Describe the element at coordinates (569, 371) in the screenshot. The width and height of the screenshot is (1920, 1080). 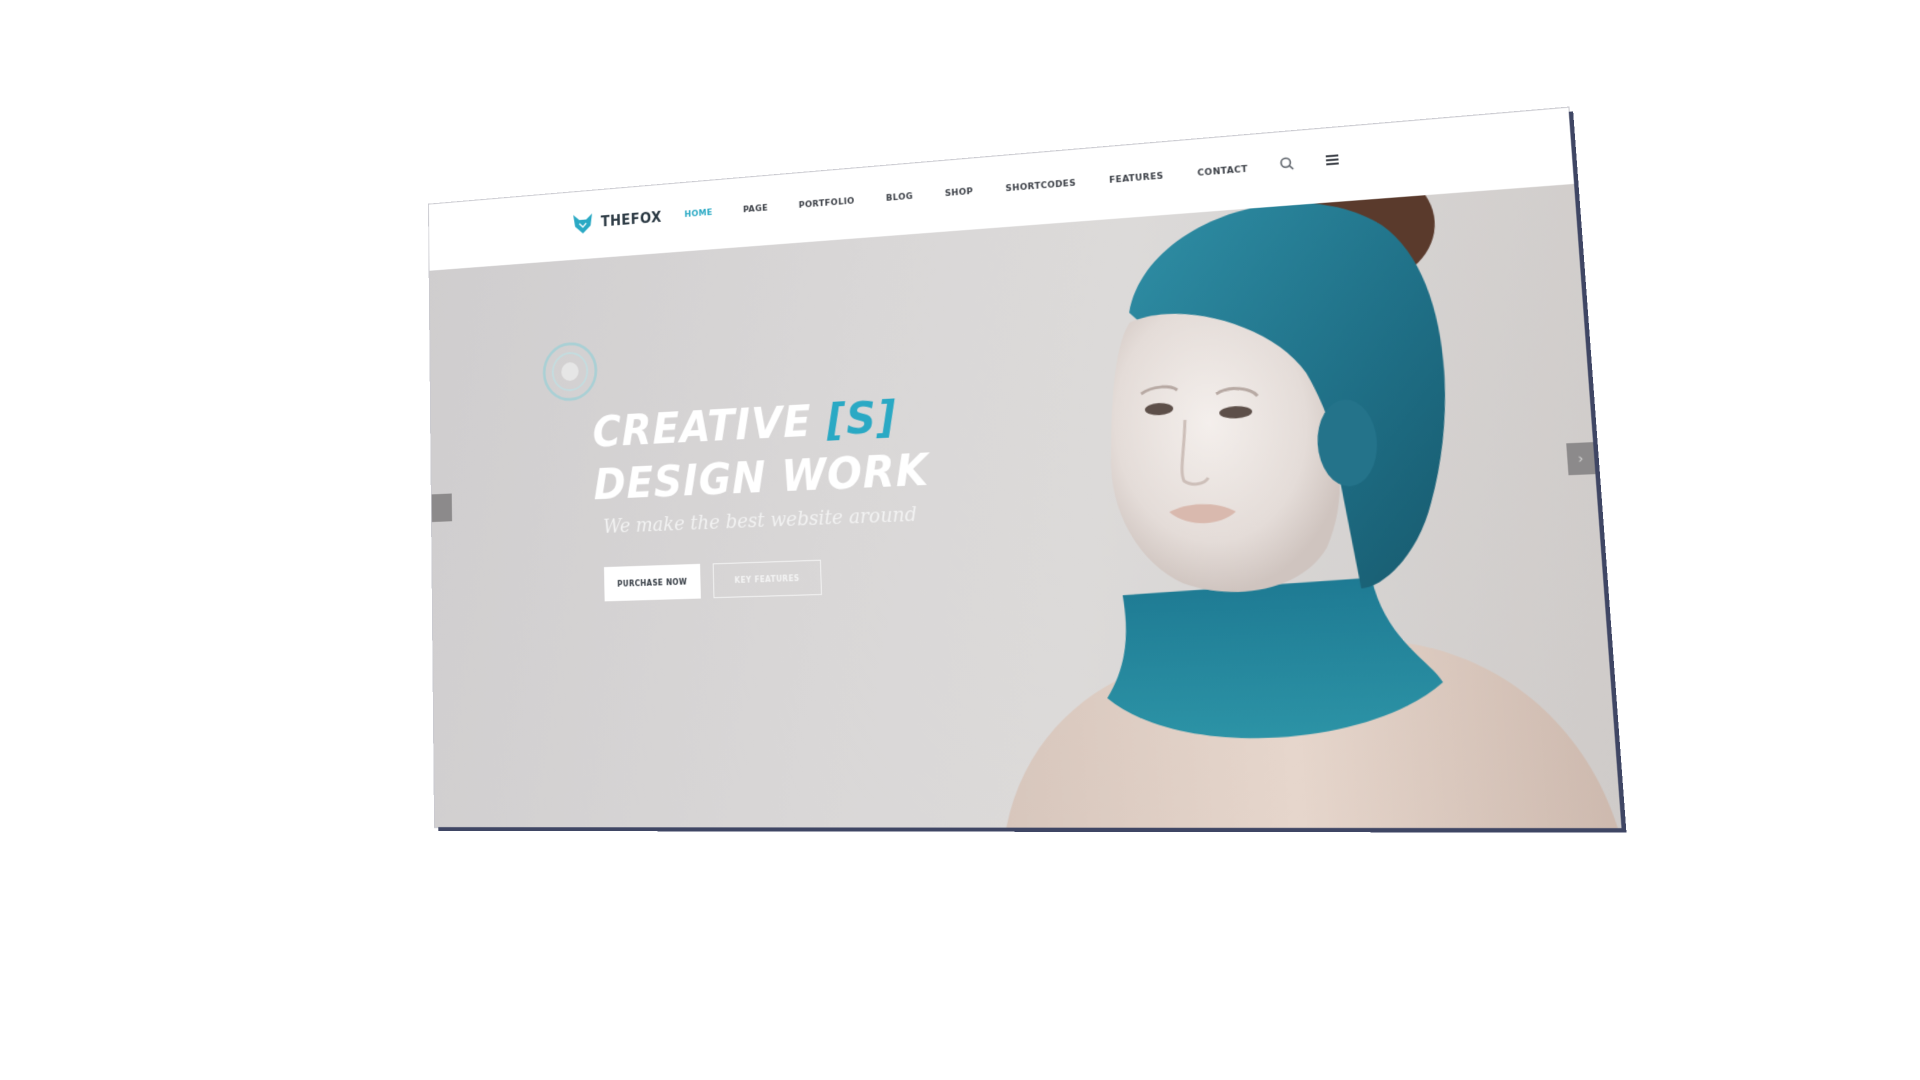
I see `decorative-ring-icon` at that location.